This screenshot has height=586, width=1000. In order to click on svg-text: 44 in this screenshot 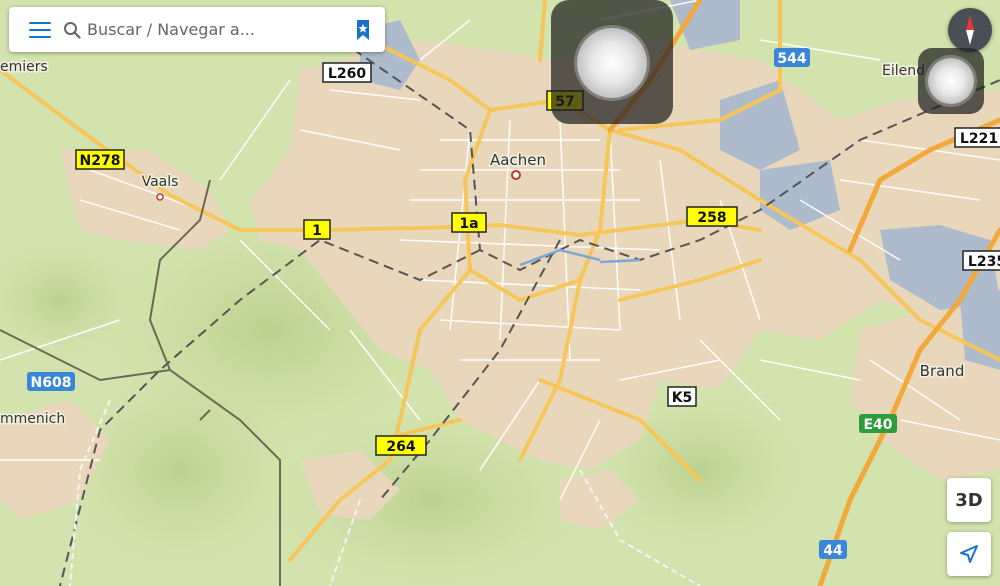, I will do `click(833, 551)`.